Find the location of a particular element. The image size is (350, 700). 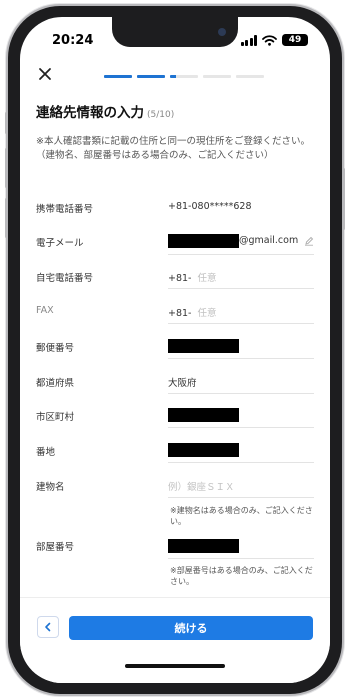

prefecture-value: 大阪府 is located at coordinates (182, 382).